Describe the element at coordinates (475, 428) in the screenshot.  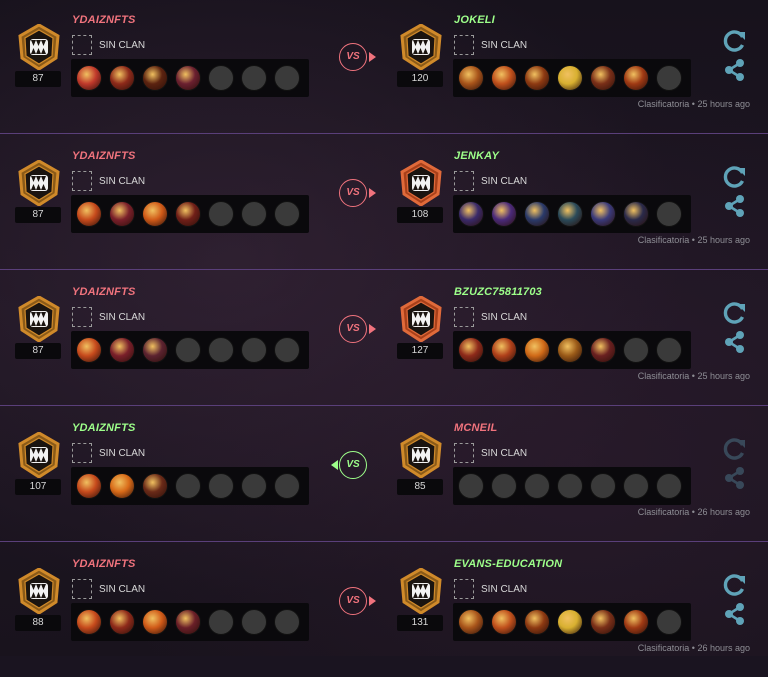
I see `player-name: MCNEIL` at that location.